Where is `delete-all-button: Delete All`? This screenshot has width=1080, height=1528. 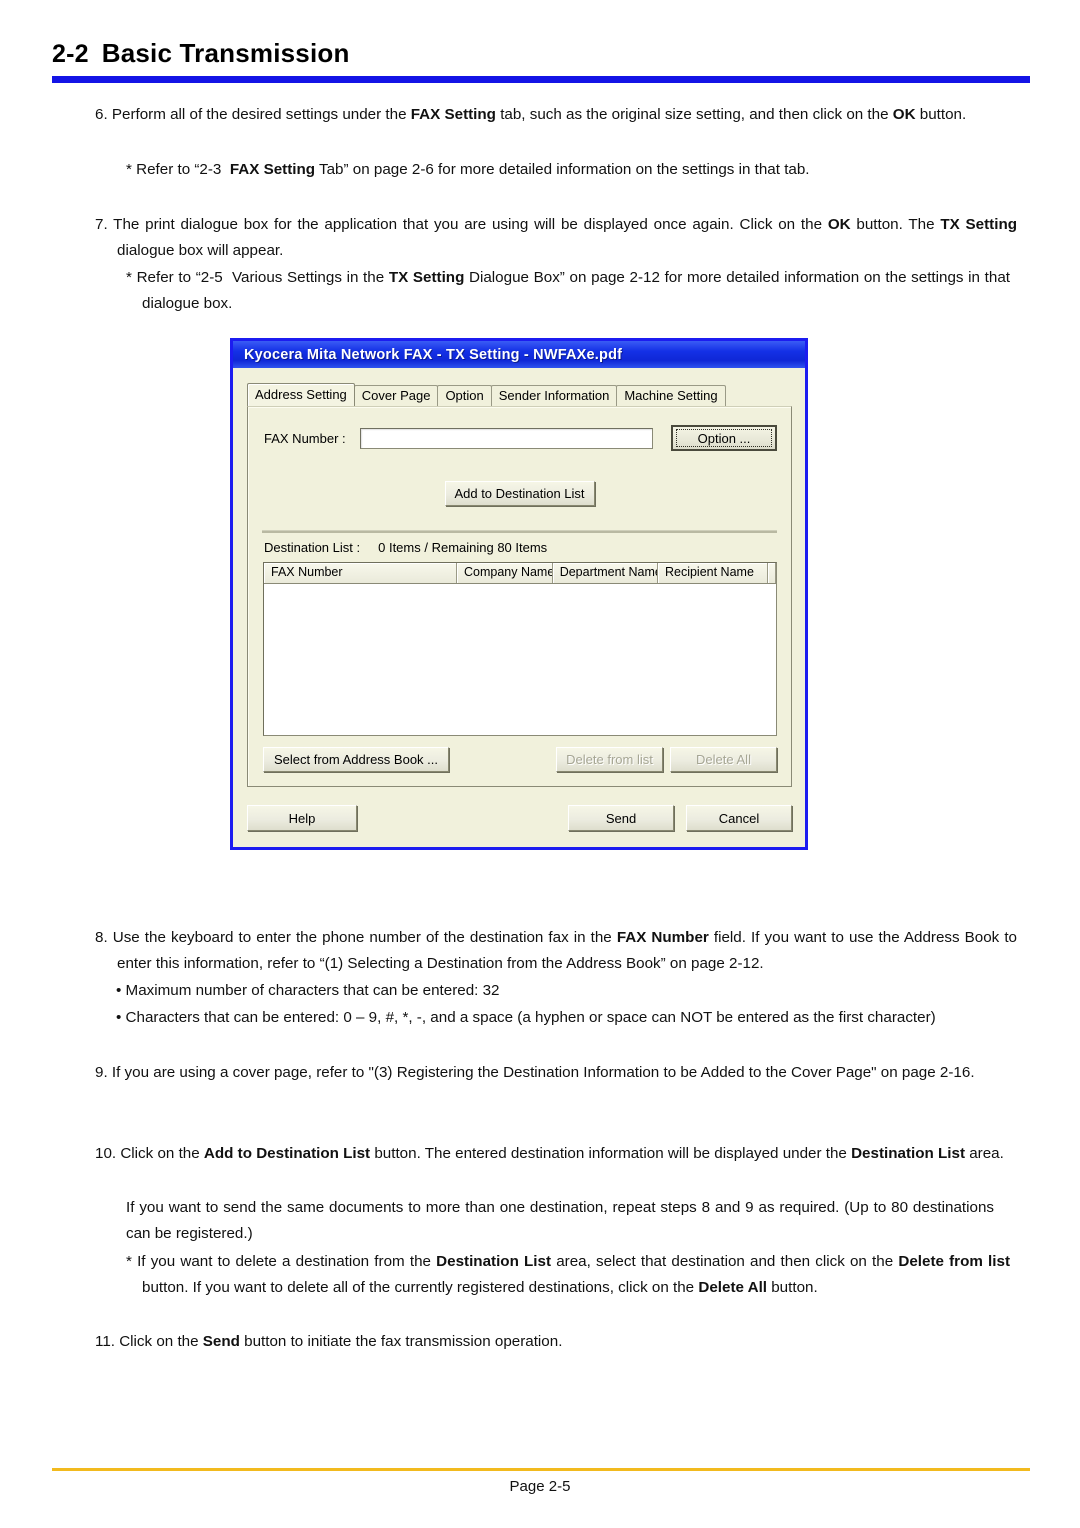
delete-all-button: Delete All is located at coordinates (723, 759).